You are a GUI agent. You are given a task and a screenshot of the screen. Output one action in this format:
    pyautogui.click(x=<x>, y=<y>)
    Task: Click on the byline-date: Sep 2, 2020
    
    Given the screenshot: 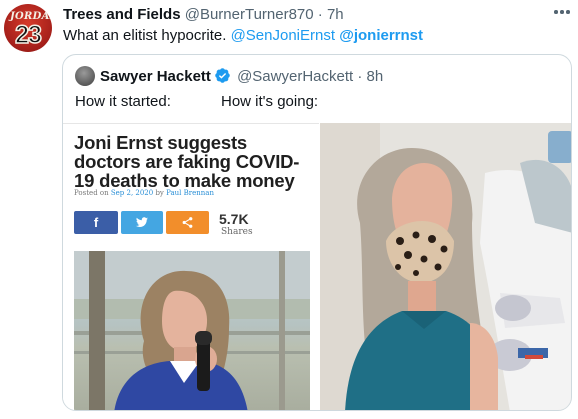 What is the action you would take?
    pyautogui.click(x=132, y=193)
    